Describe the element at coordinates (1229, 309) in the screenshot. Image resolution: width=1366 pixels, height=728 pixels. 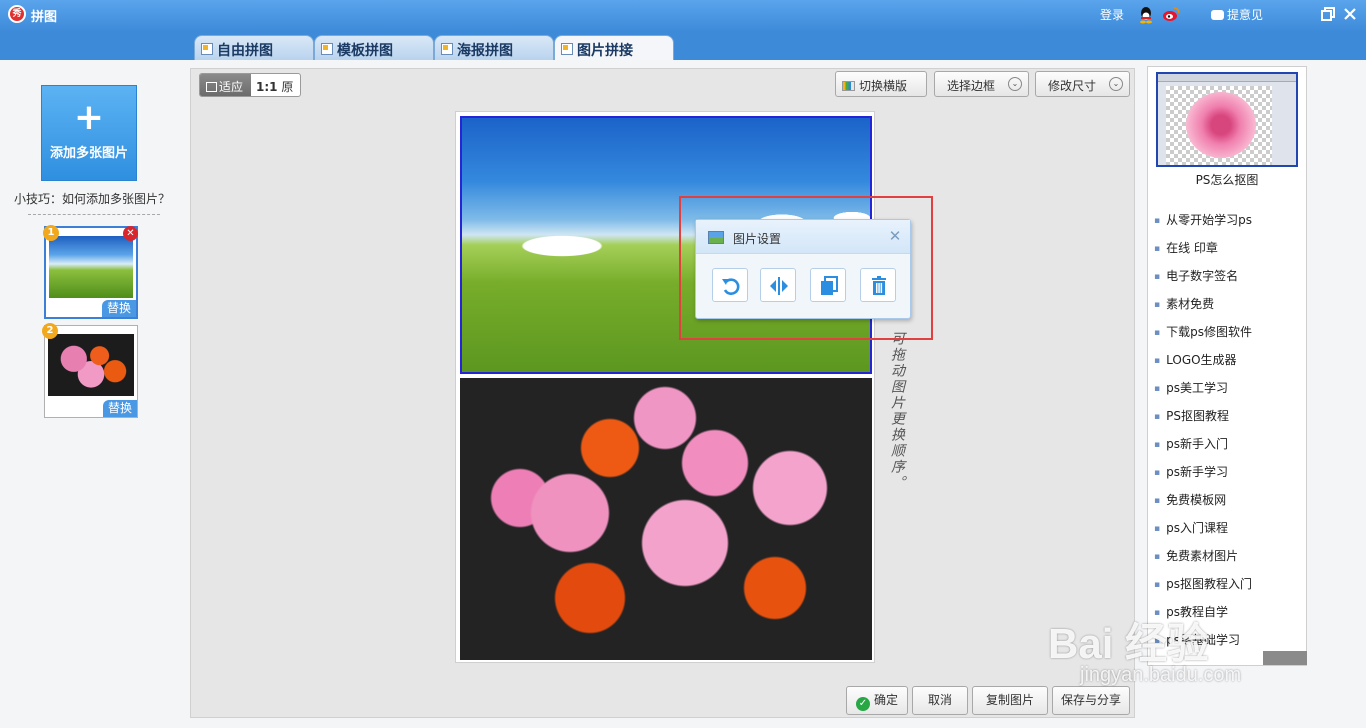
I see `recommendation-link: 素材免费` at that location.